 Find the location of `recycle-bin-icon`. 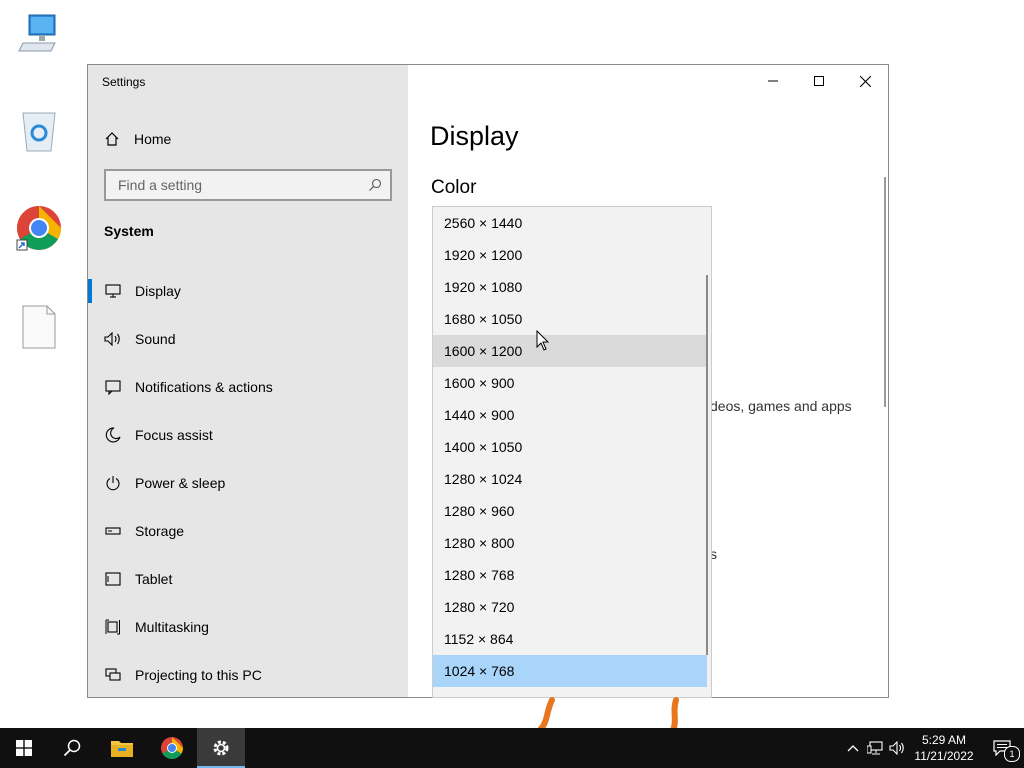

recycle-bin-icon is located at coordinates (39, 131).